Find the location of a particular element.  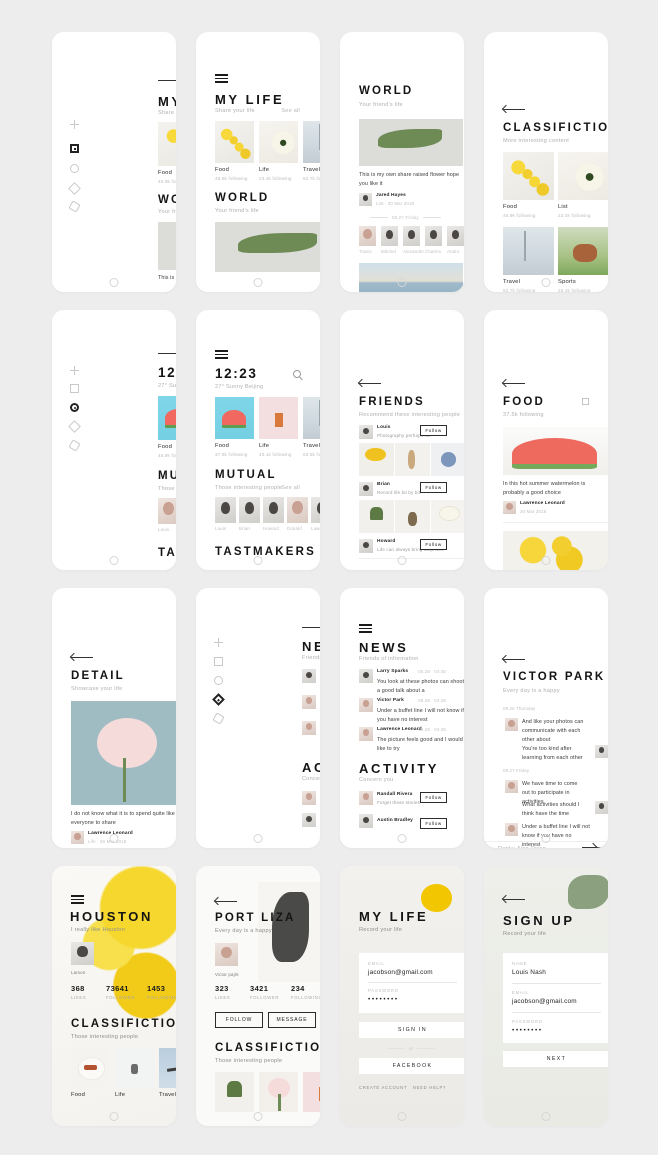

follow-button: FOLLOW is located at coordinates (239, 1020).